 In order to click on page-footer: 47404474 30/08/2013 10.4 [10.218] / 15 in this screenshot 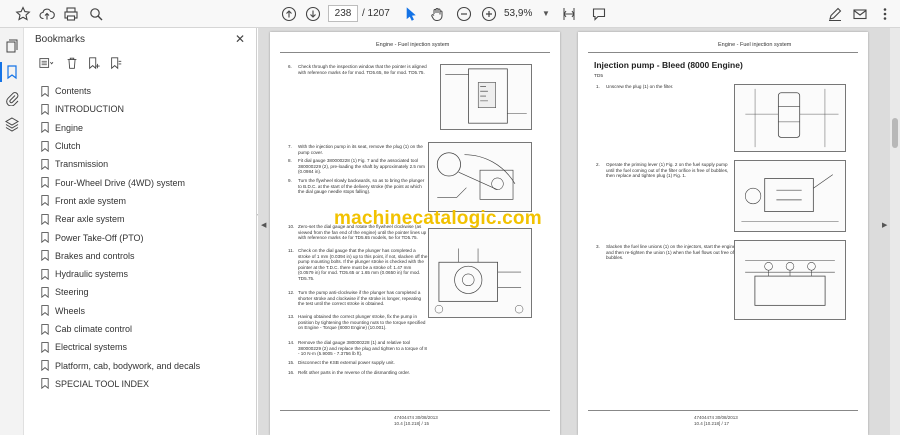, I will do `click(416, 420)`.